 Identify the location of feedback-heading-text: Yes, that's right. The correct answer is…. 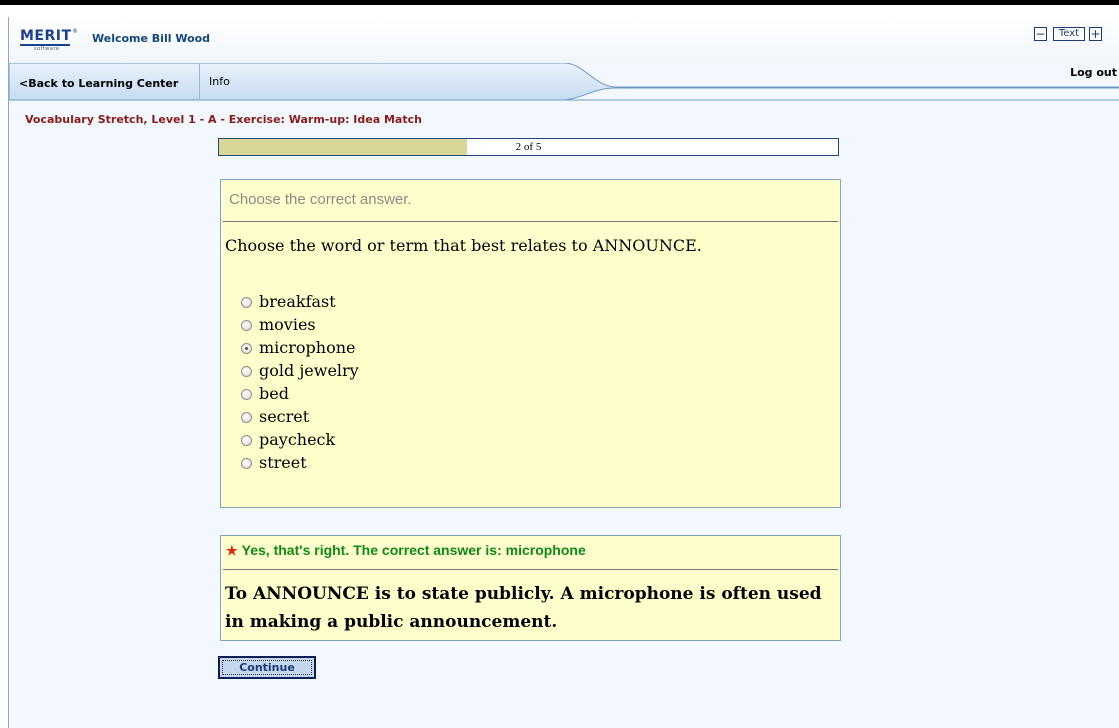
(413, 550).